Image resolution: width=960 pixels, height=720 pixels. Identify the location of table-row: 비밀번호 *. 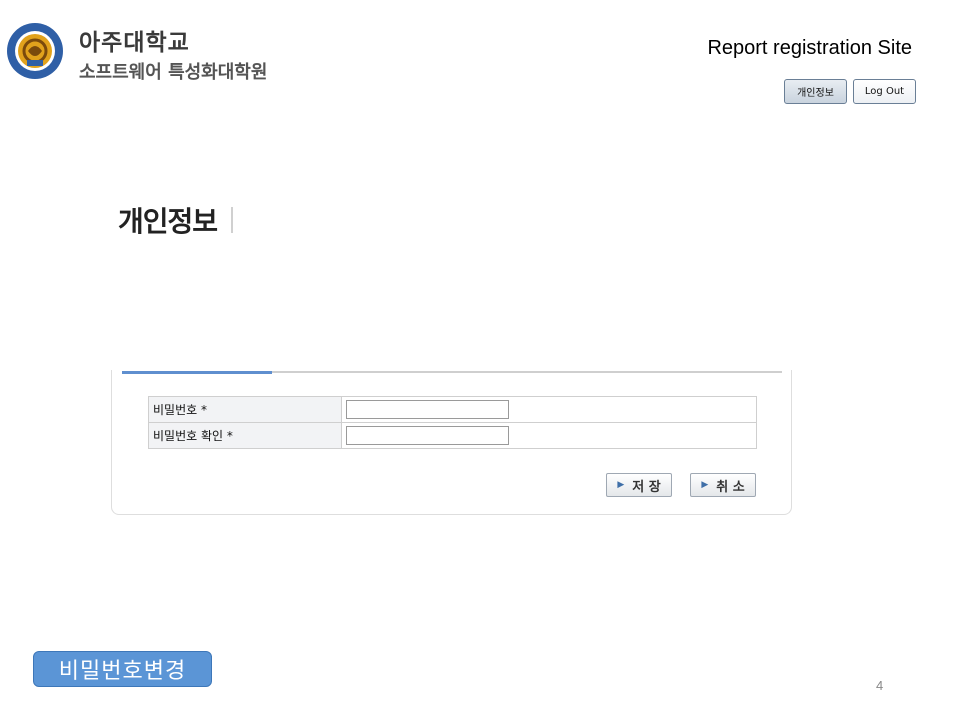
(452, 409).